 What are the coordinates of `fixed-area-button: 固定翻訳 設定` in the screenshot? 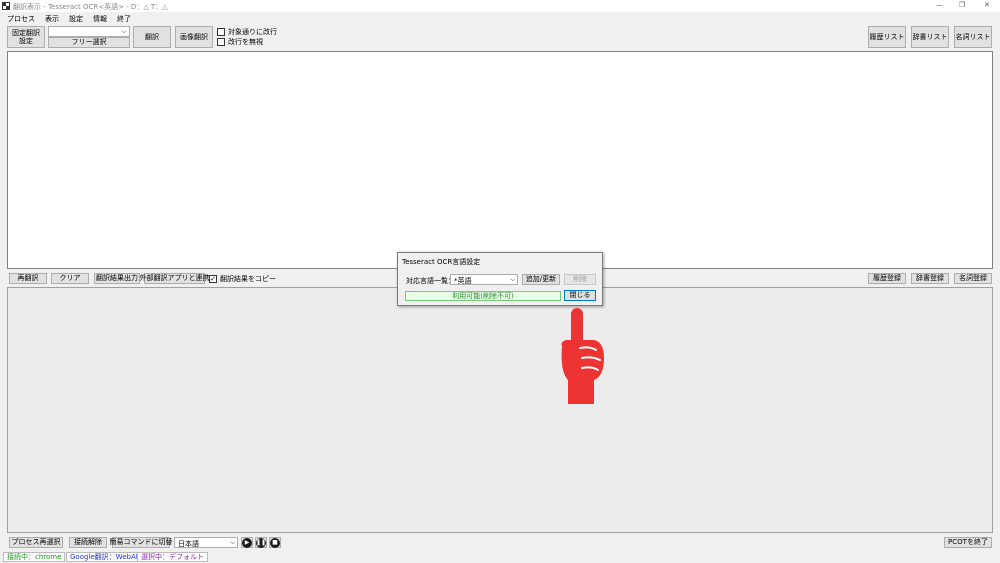 It's located at (26, 37).